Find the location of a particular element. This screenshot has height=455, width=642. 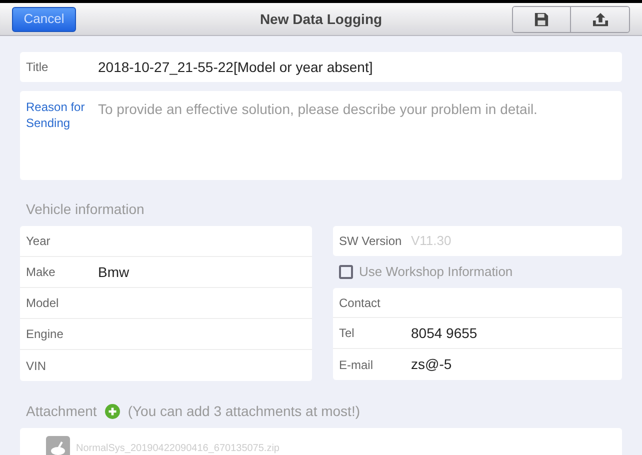

title-field: 2018-10-27_21-55-22[Model or year absent] is located at coordinates (235, 67).